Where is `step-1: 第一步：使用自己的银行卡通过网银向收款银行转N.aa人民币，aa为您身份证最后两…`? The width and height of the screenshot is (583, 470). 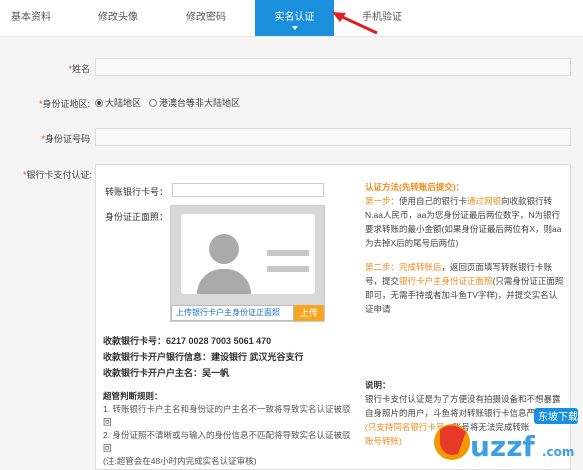
step-1: 第一步：使用自己的银行卡通过网银向收款银行转N.aa人民币，aa为您身份证最后两… is located at coordinates (463, 222).